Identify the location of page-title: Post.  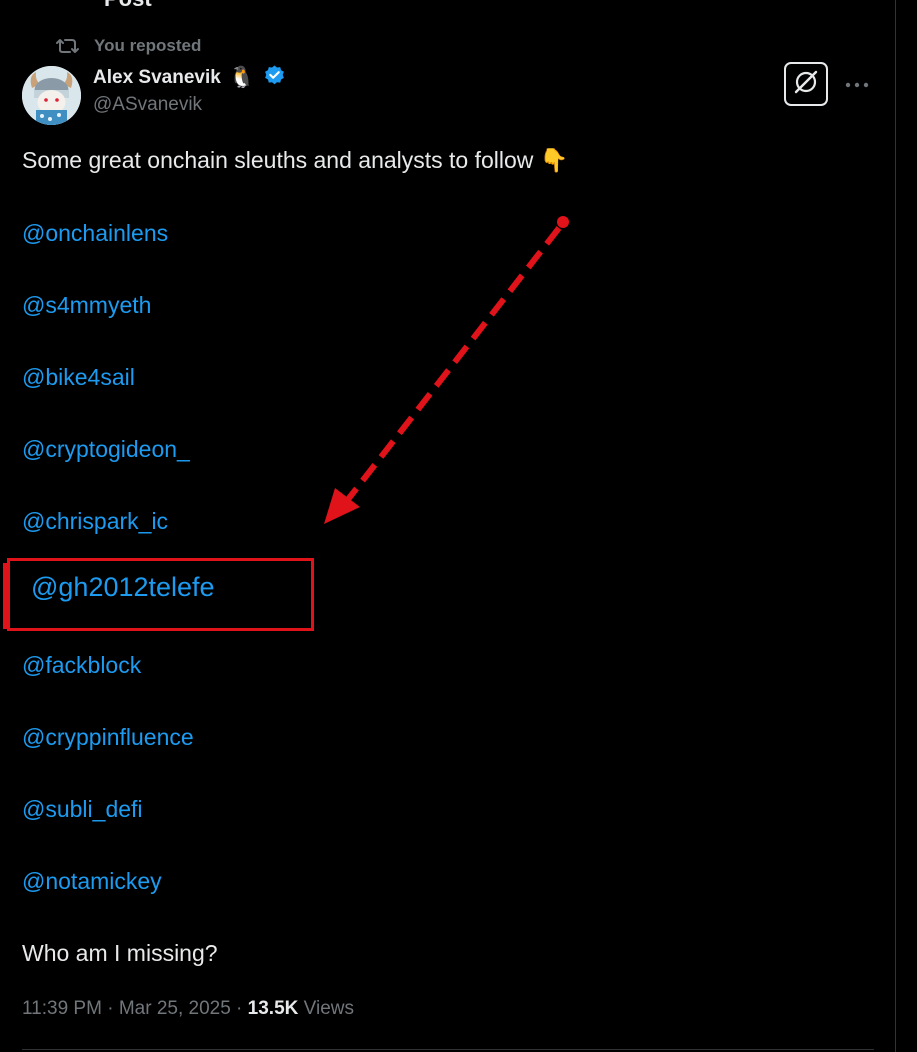
(128, 6).